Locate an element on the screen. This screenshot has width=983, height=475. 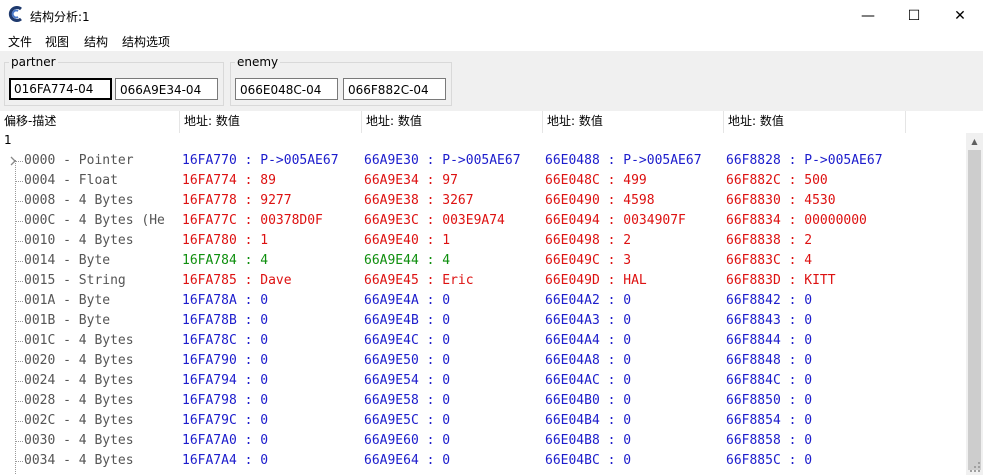
address-value-cell: 16FA78A : 0 is located at coordinates (273, 300).